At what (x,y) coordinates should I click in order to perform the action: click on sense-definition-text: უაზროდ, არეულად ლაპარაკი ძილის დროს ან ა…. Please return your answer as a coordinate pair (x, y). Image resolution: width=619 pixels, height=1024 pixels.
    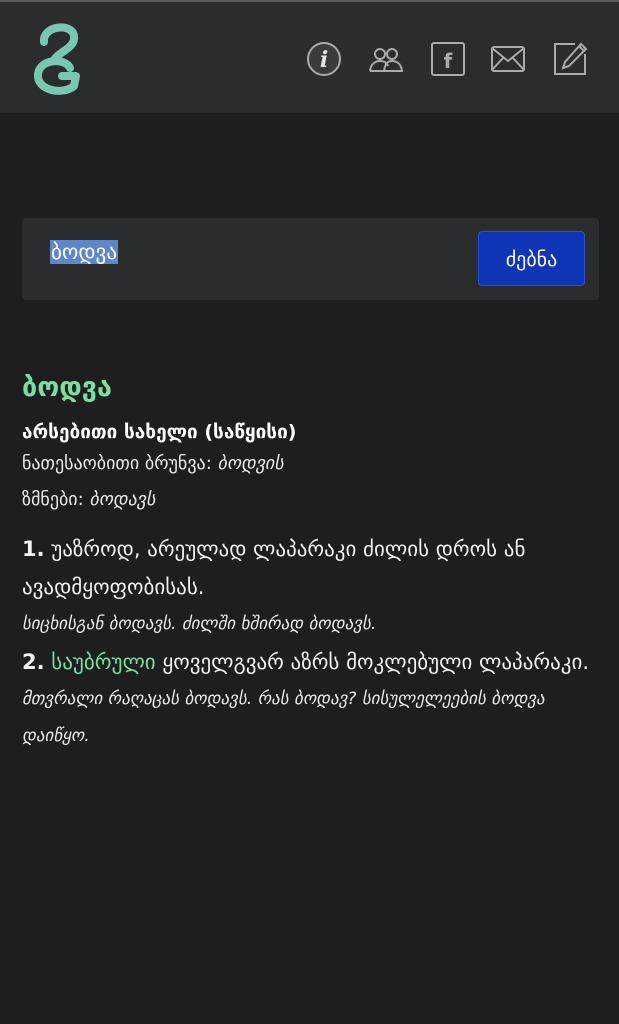
    Looking at the image, I should click on (274, 568).